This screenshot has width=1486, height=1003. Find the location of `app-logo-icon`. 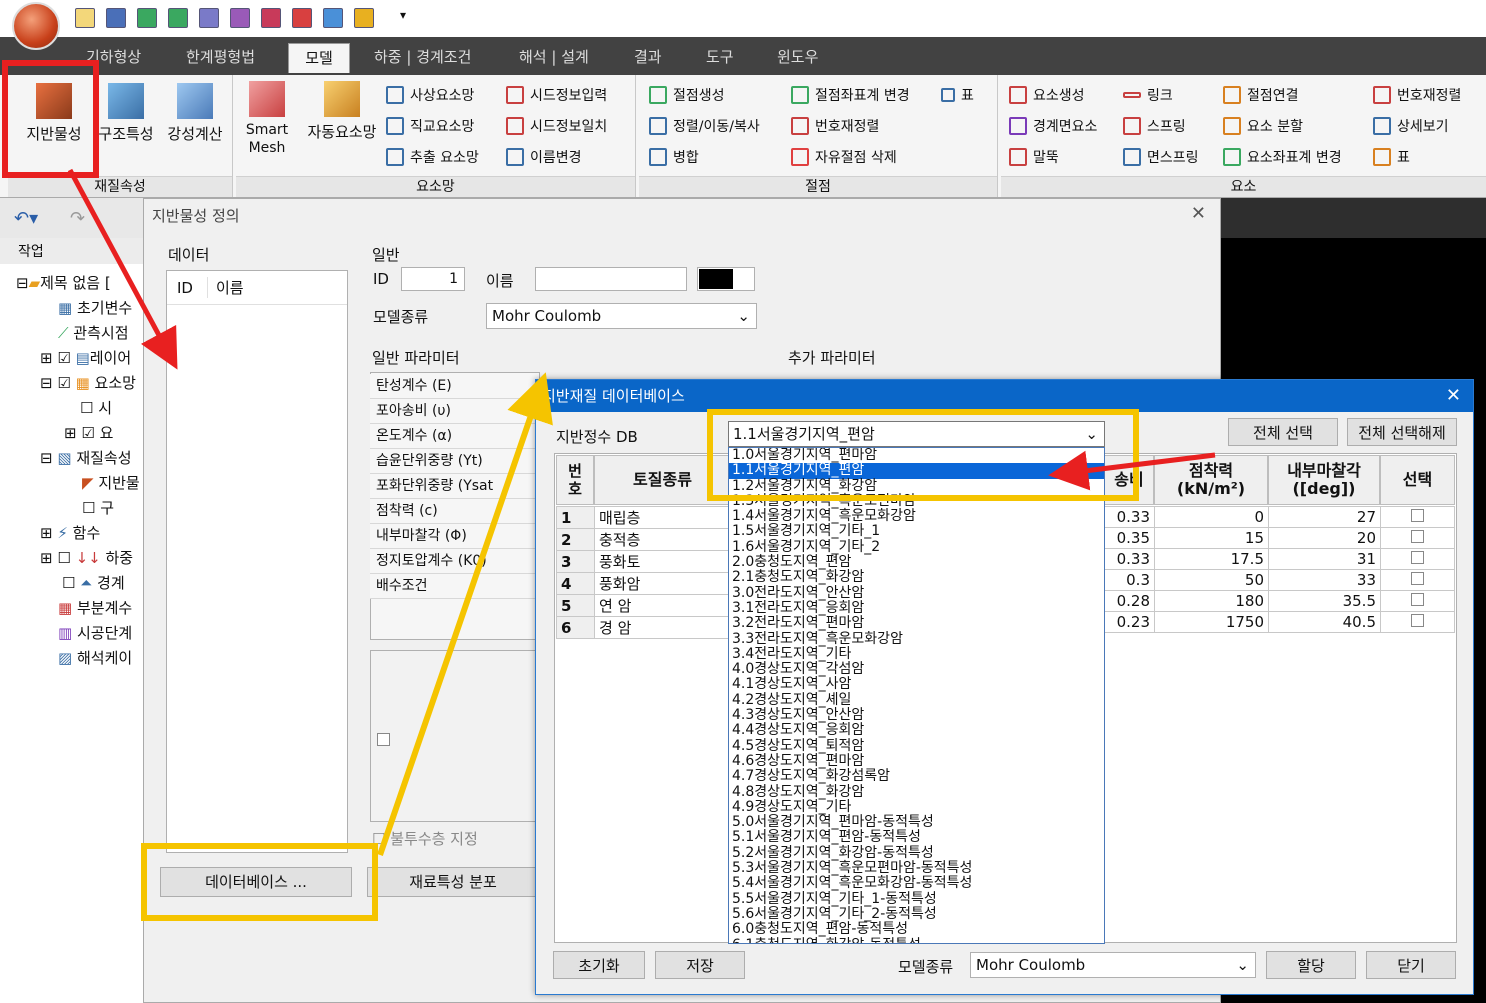

app-logo-icon is located at coordinates (36, 26).